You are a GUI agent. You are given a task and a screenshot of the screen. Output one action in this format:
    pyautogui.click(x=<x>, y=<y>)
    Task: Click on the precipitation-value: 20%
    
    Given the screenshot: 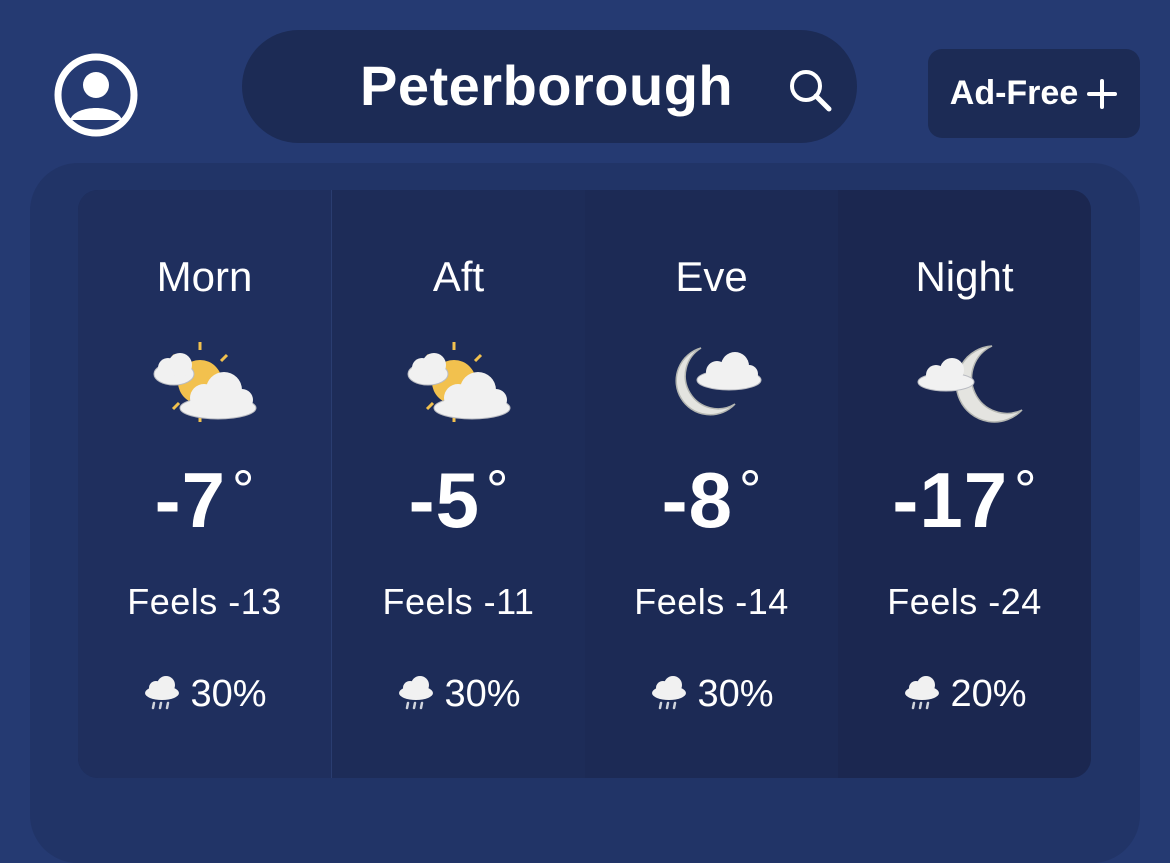 What is the action you would take?
    pyautogui.click(x=988, y=694)
    